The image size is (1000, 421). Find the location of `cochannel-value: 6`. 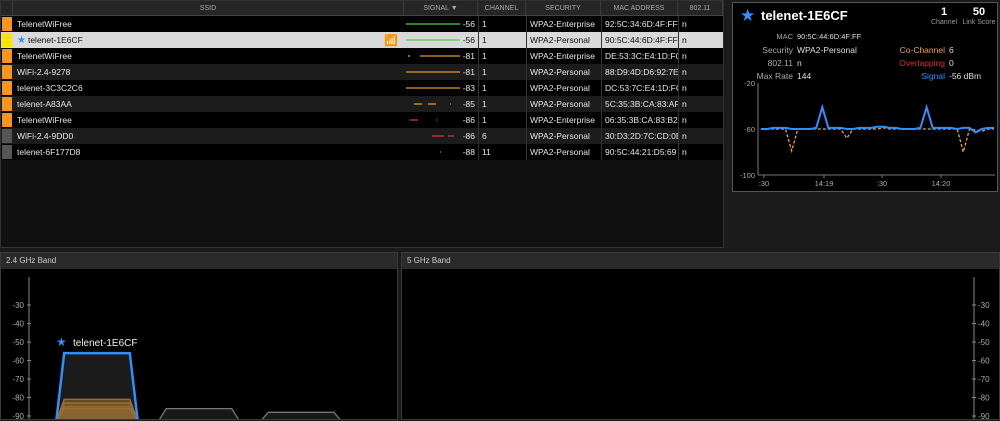

cochannel-value: 6 is located at coordinates (951, 50).